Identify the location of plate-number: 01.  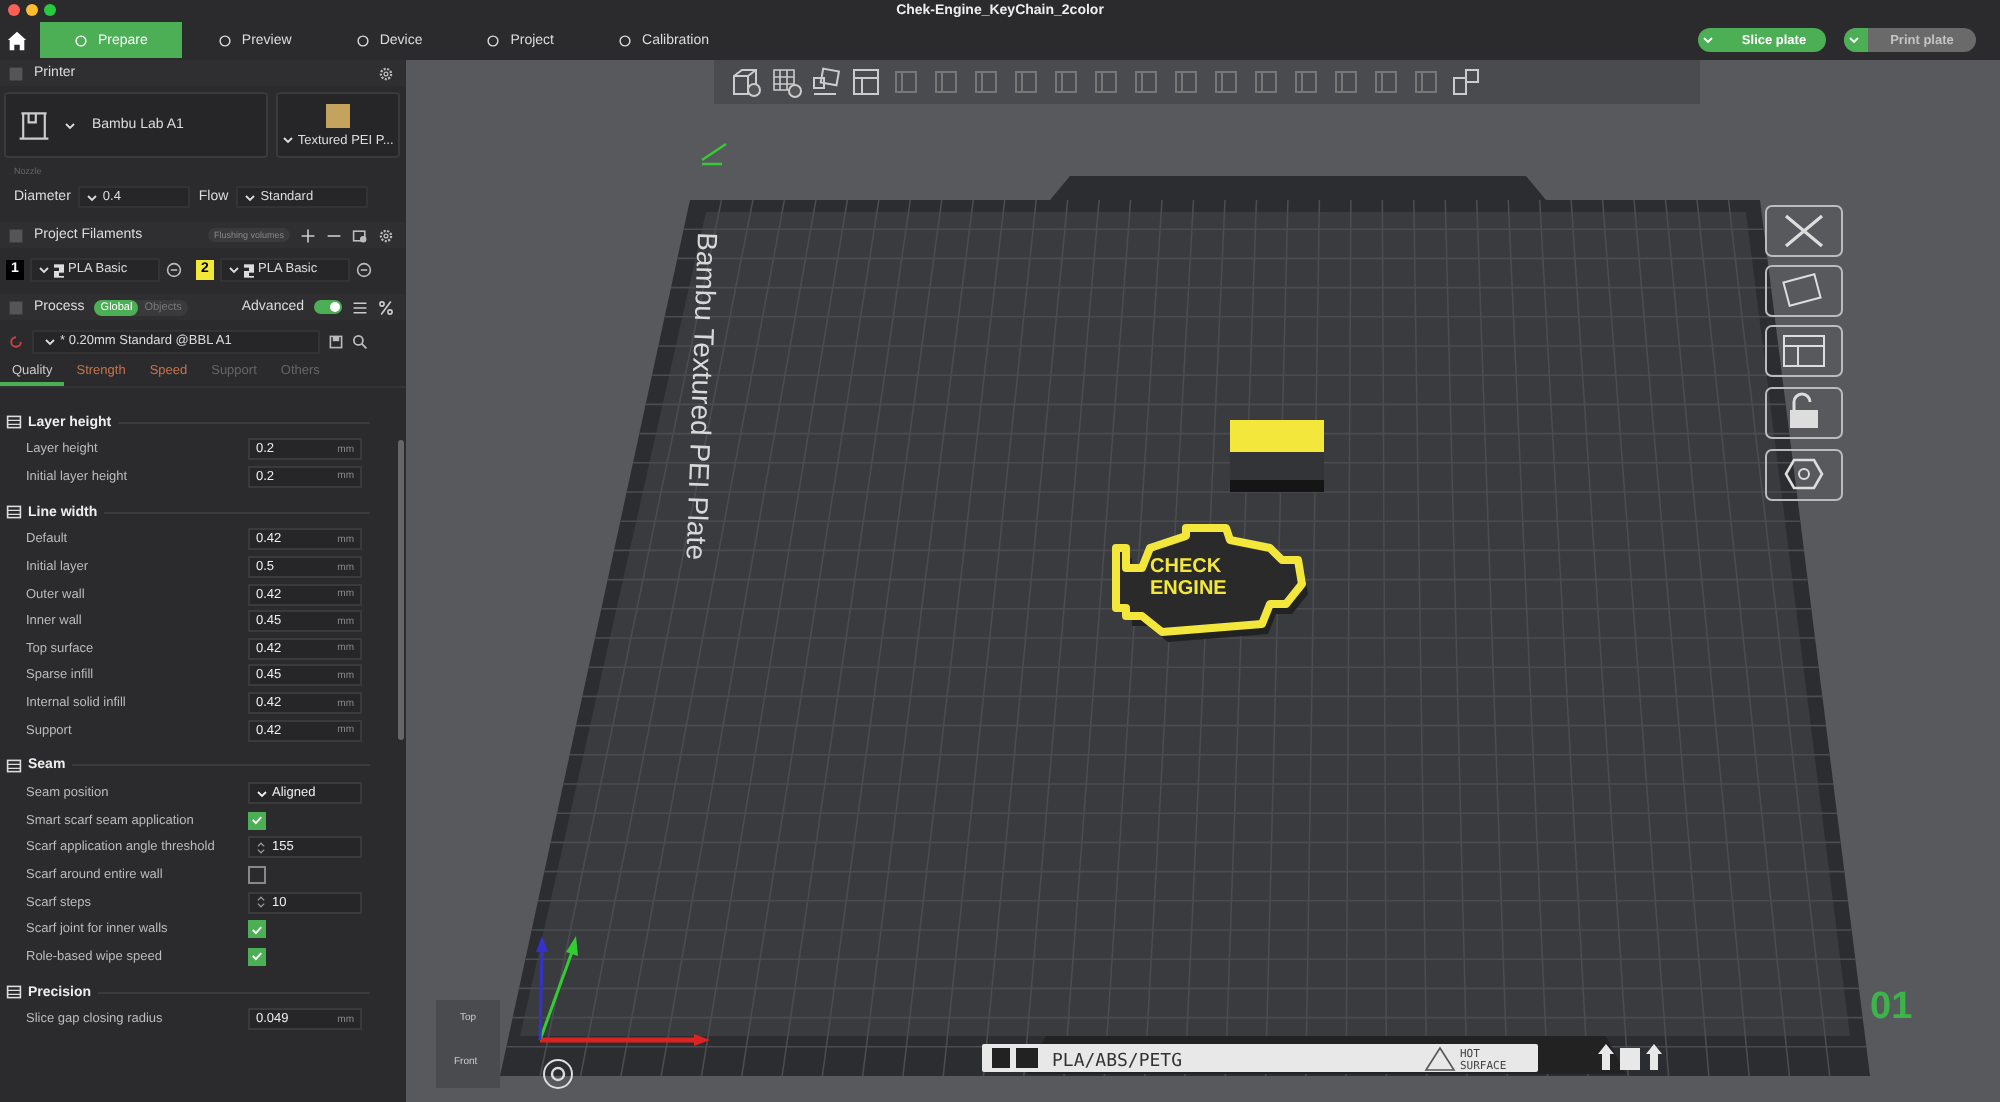
(1891, 1007).